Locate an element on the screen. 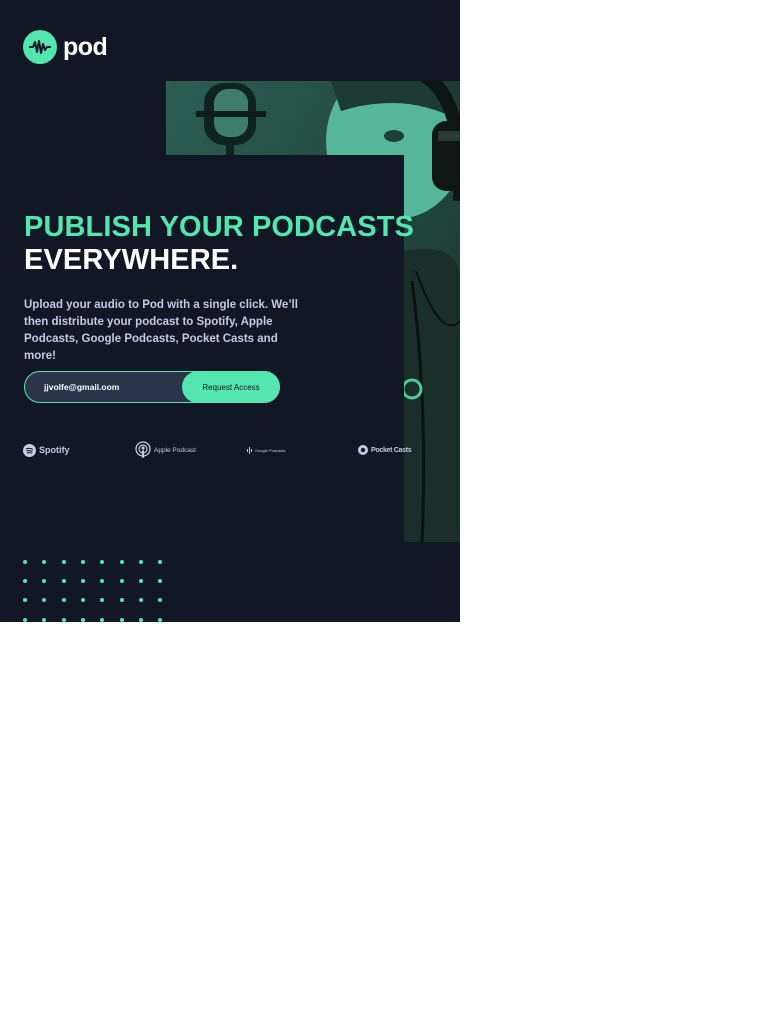  platform-apple-podcast: Apple Podcast is located at coordinates (165, 450).